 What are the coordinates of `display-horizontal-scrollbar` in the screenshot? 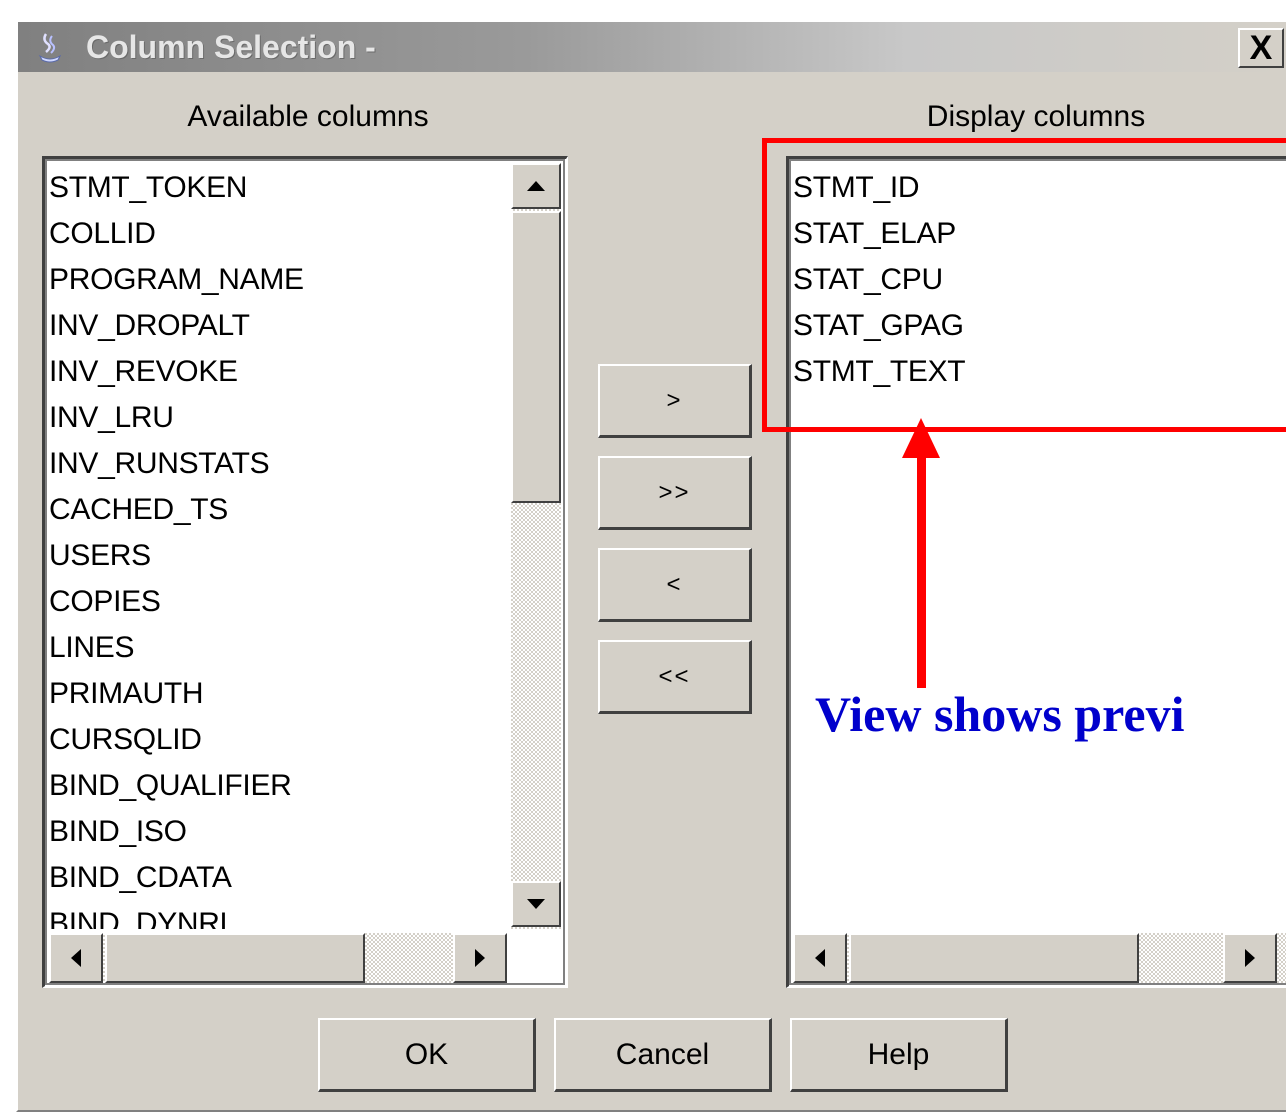 It's located at (1039, 958).